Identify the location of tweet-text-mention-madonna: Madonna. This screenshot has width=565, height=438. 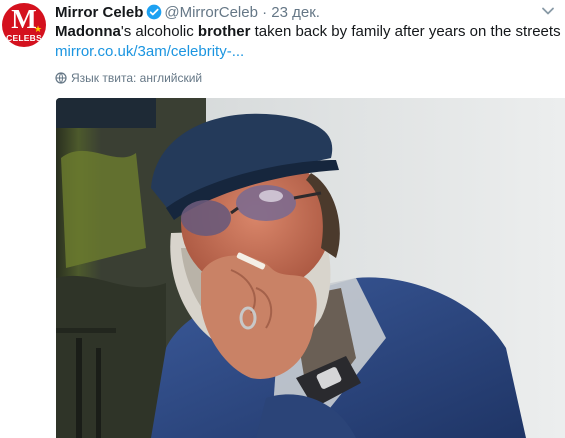
(88, 31).